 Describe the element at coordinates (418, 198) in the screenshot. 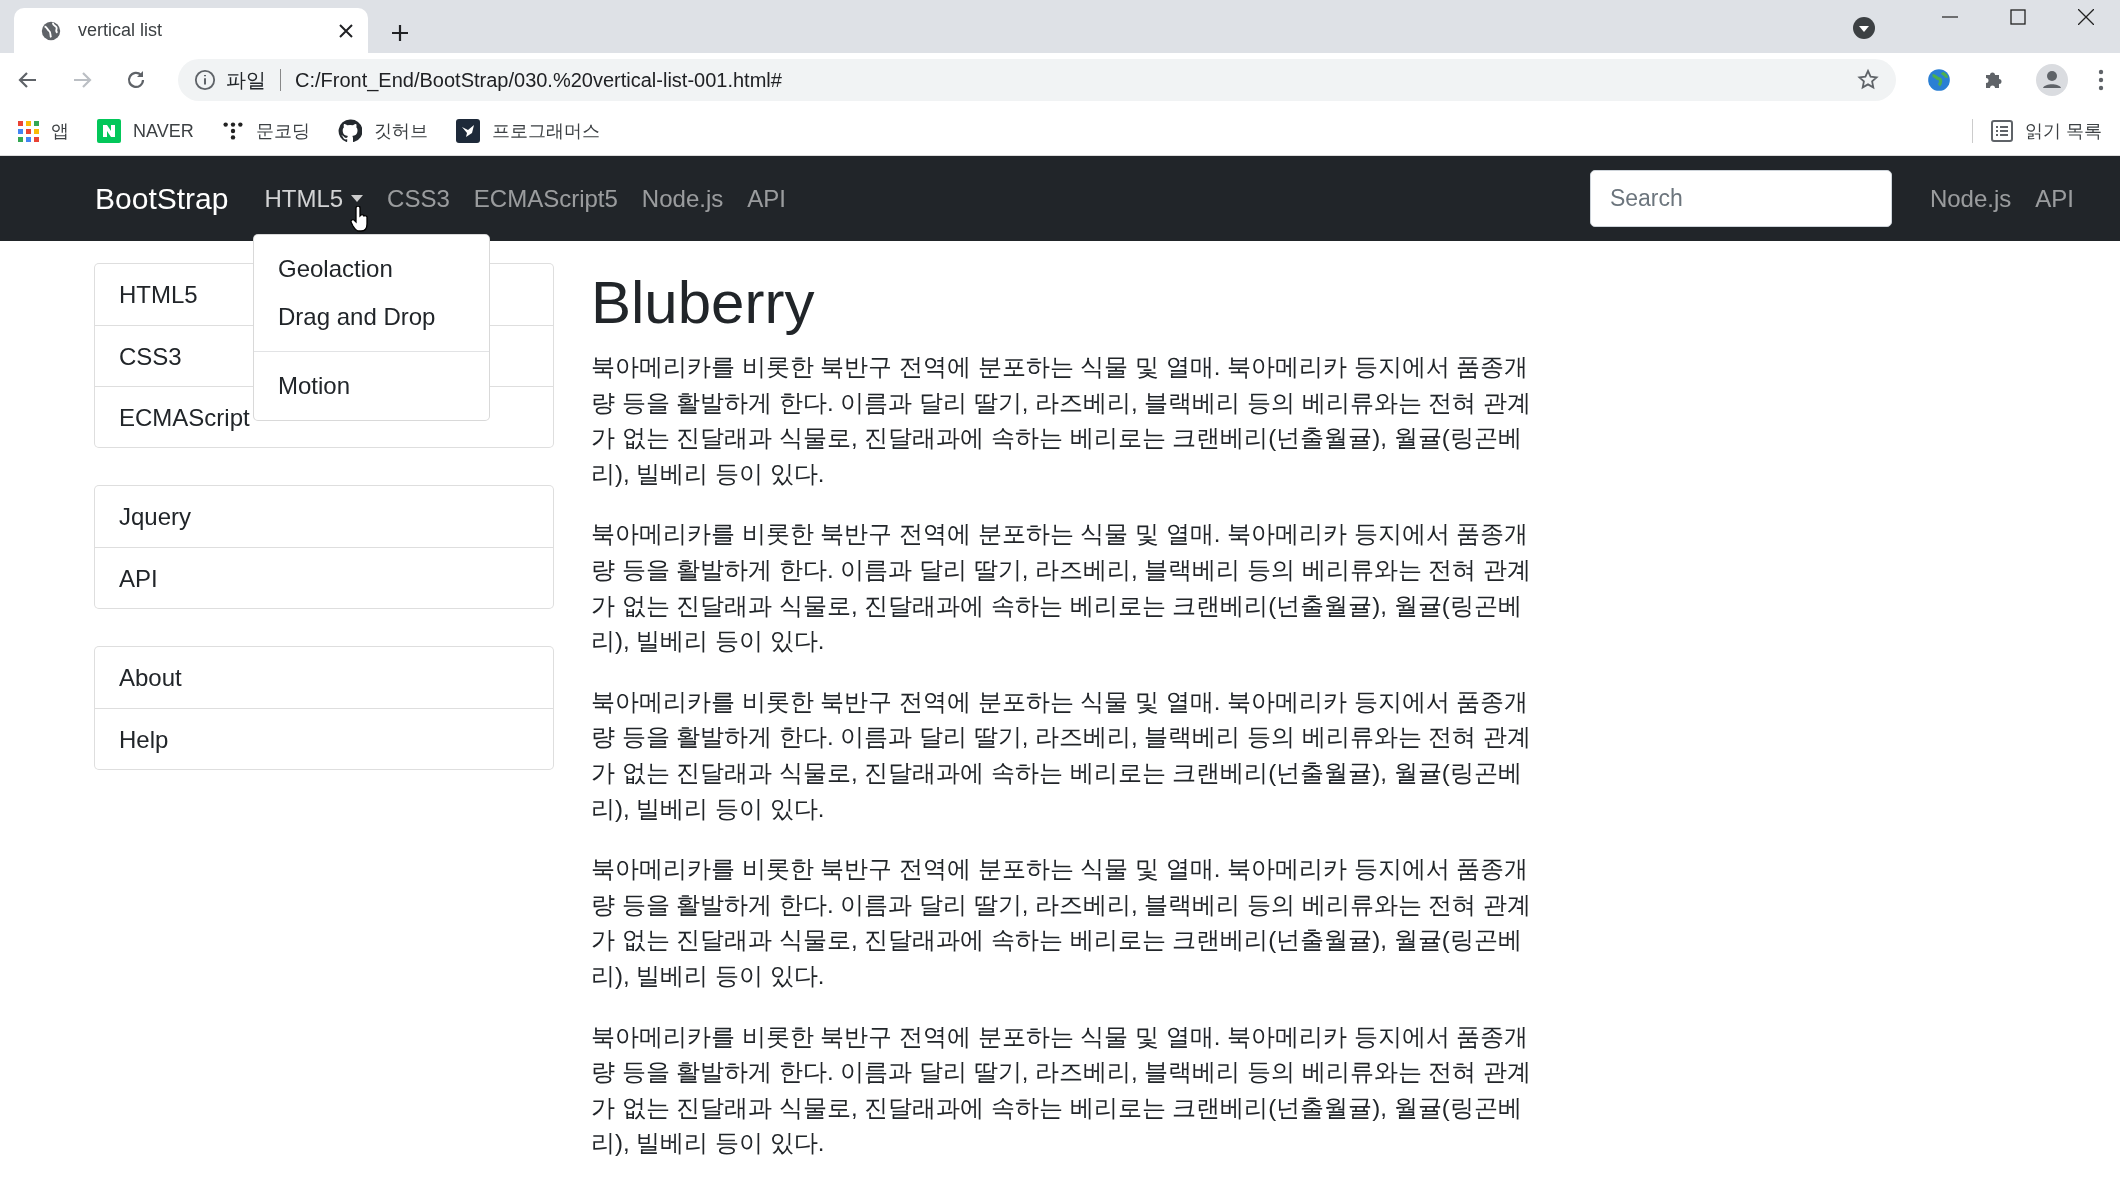

I see `nav-link: CSS3` at that location.